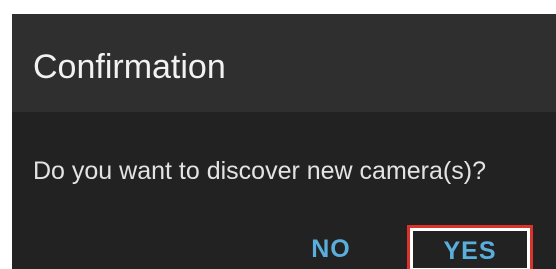 The height and width of the screenshot is (269, 556). What do you see at coordinates (129, 67) in the screenshot?
I see `dialog-title: Confirmation` at bounding box center [129, 67].